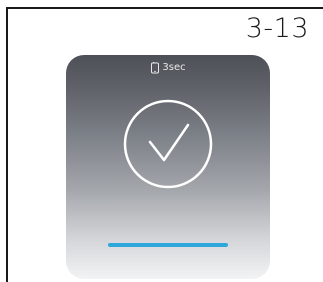  Describe the element at coordinates (168, 144) in the screenshot. I see `checkmark-circle-icon` at that location.